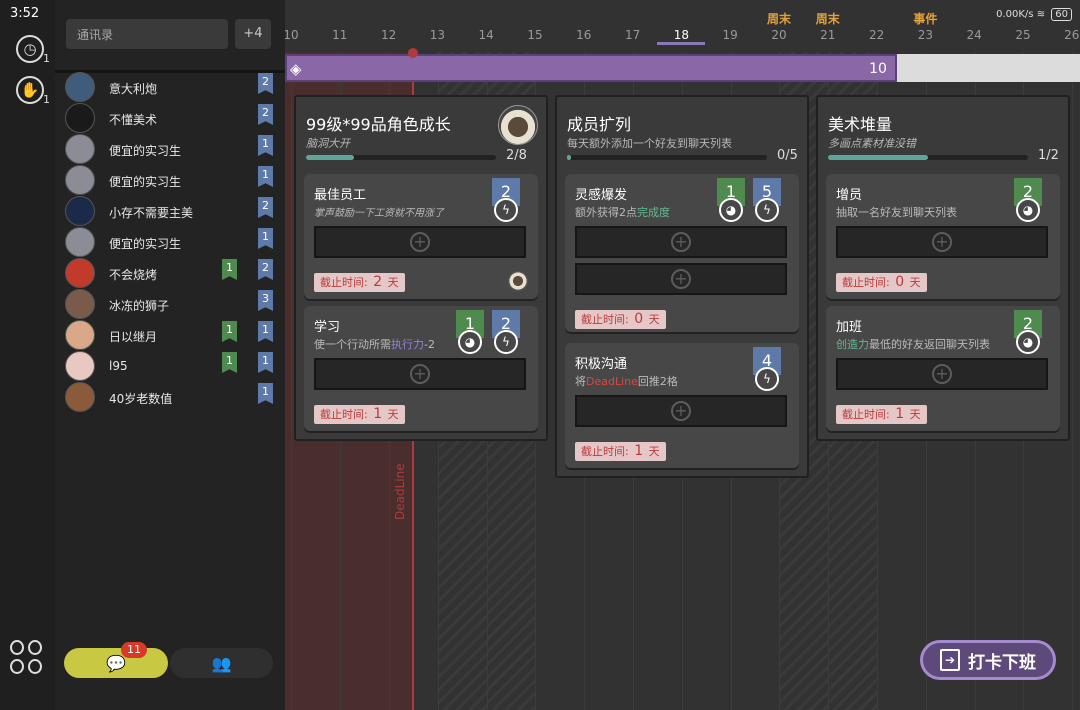 The width and height of the screenshot is (1080, 710). What do you see at coordinates (147, 34) in the screenshot?
I see `contacts-search-input: 通讯录` at bounding box center [147, 34].